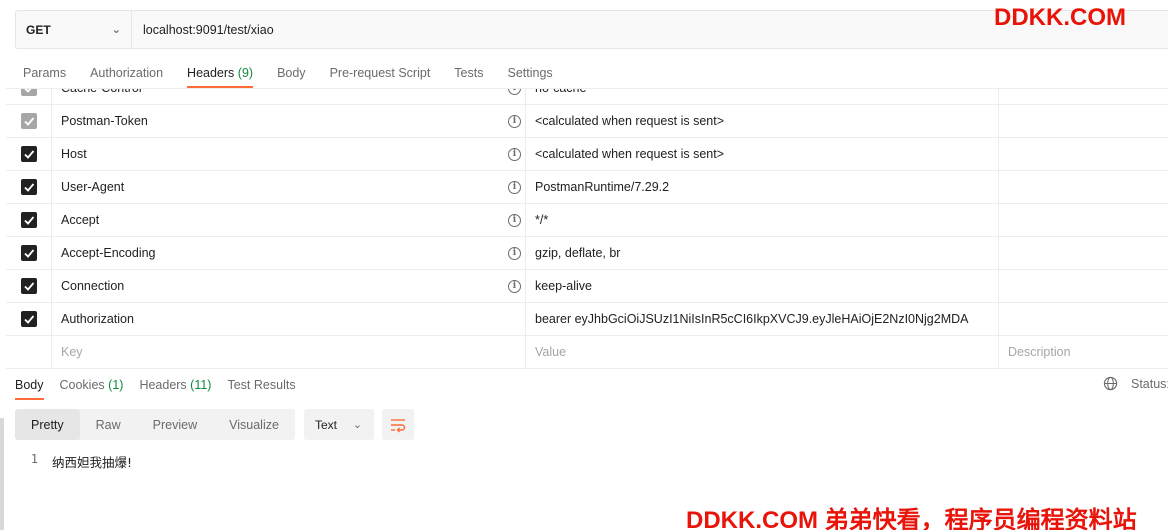 The width and height of the screenshot is (1168, 530). What do you see at coordinates (762, 96) in the screenshot?
I see `header-value: no-cache` at bounding box center [762, 96].